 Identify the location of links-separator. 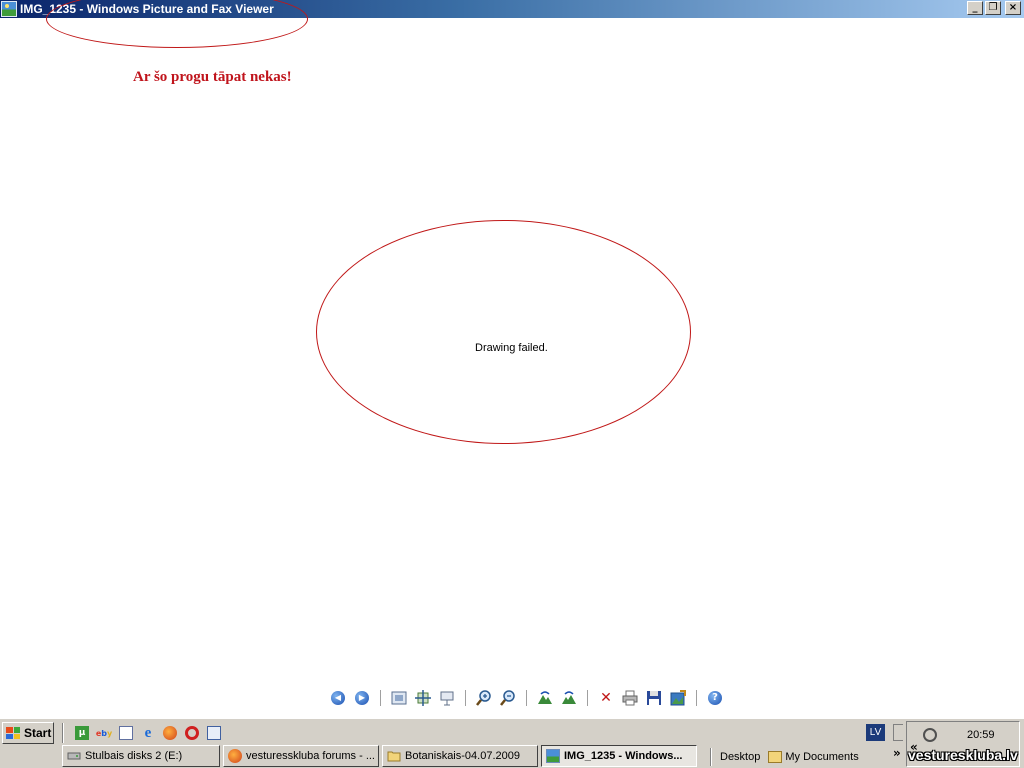
(711, 757).